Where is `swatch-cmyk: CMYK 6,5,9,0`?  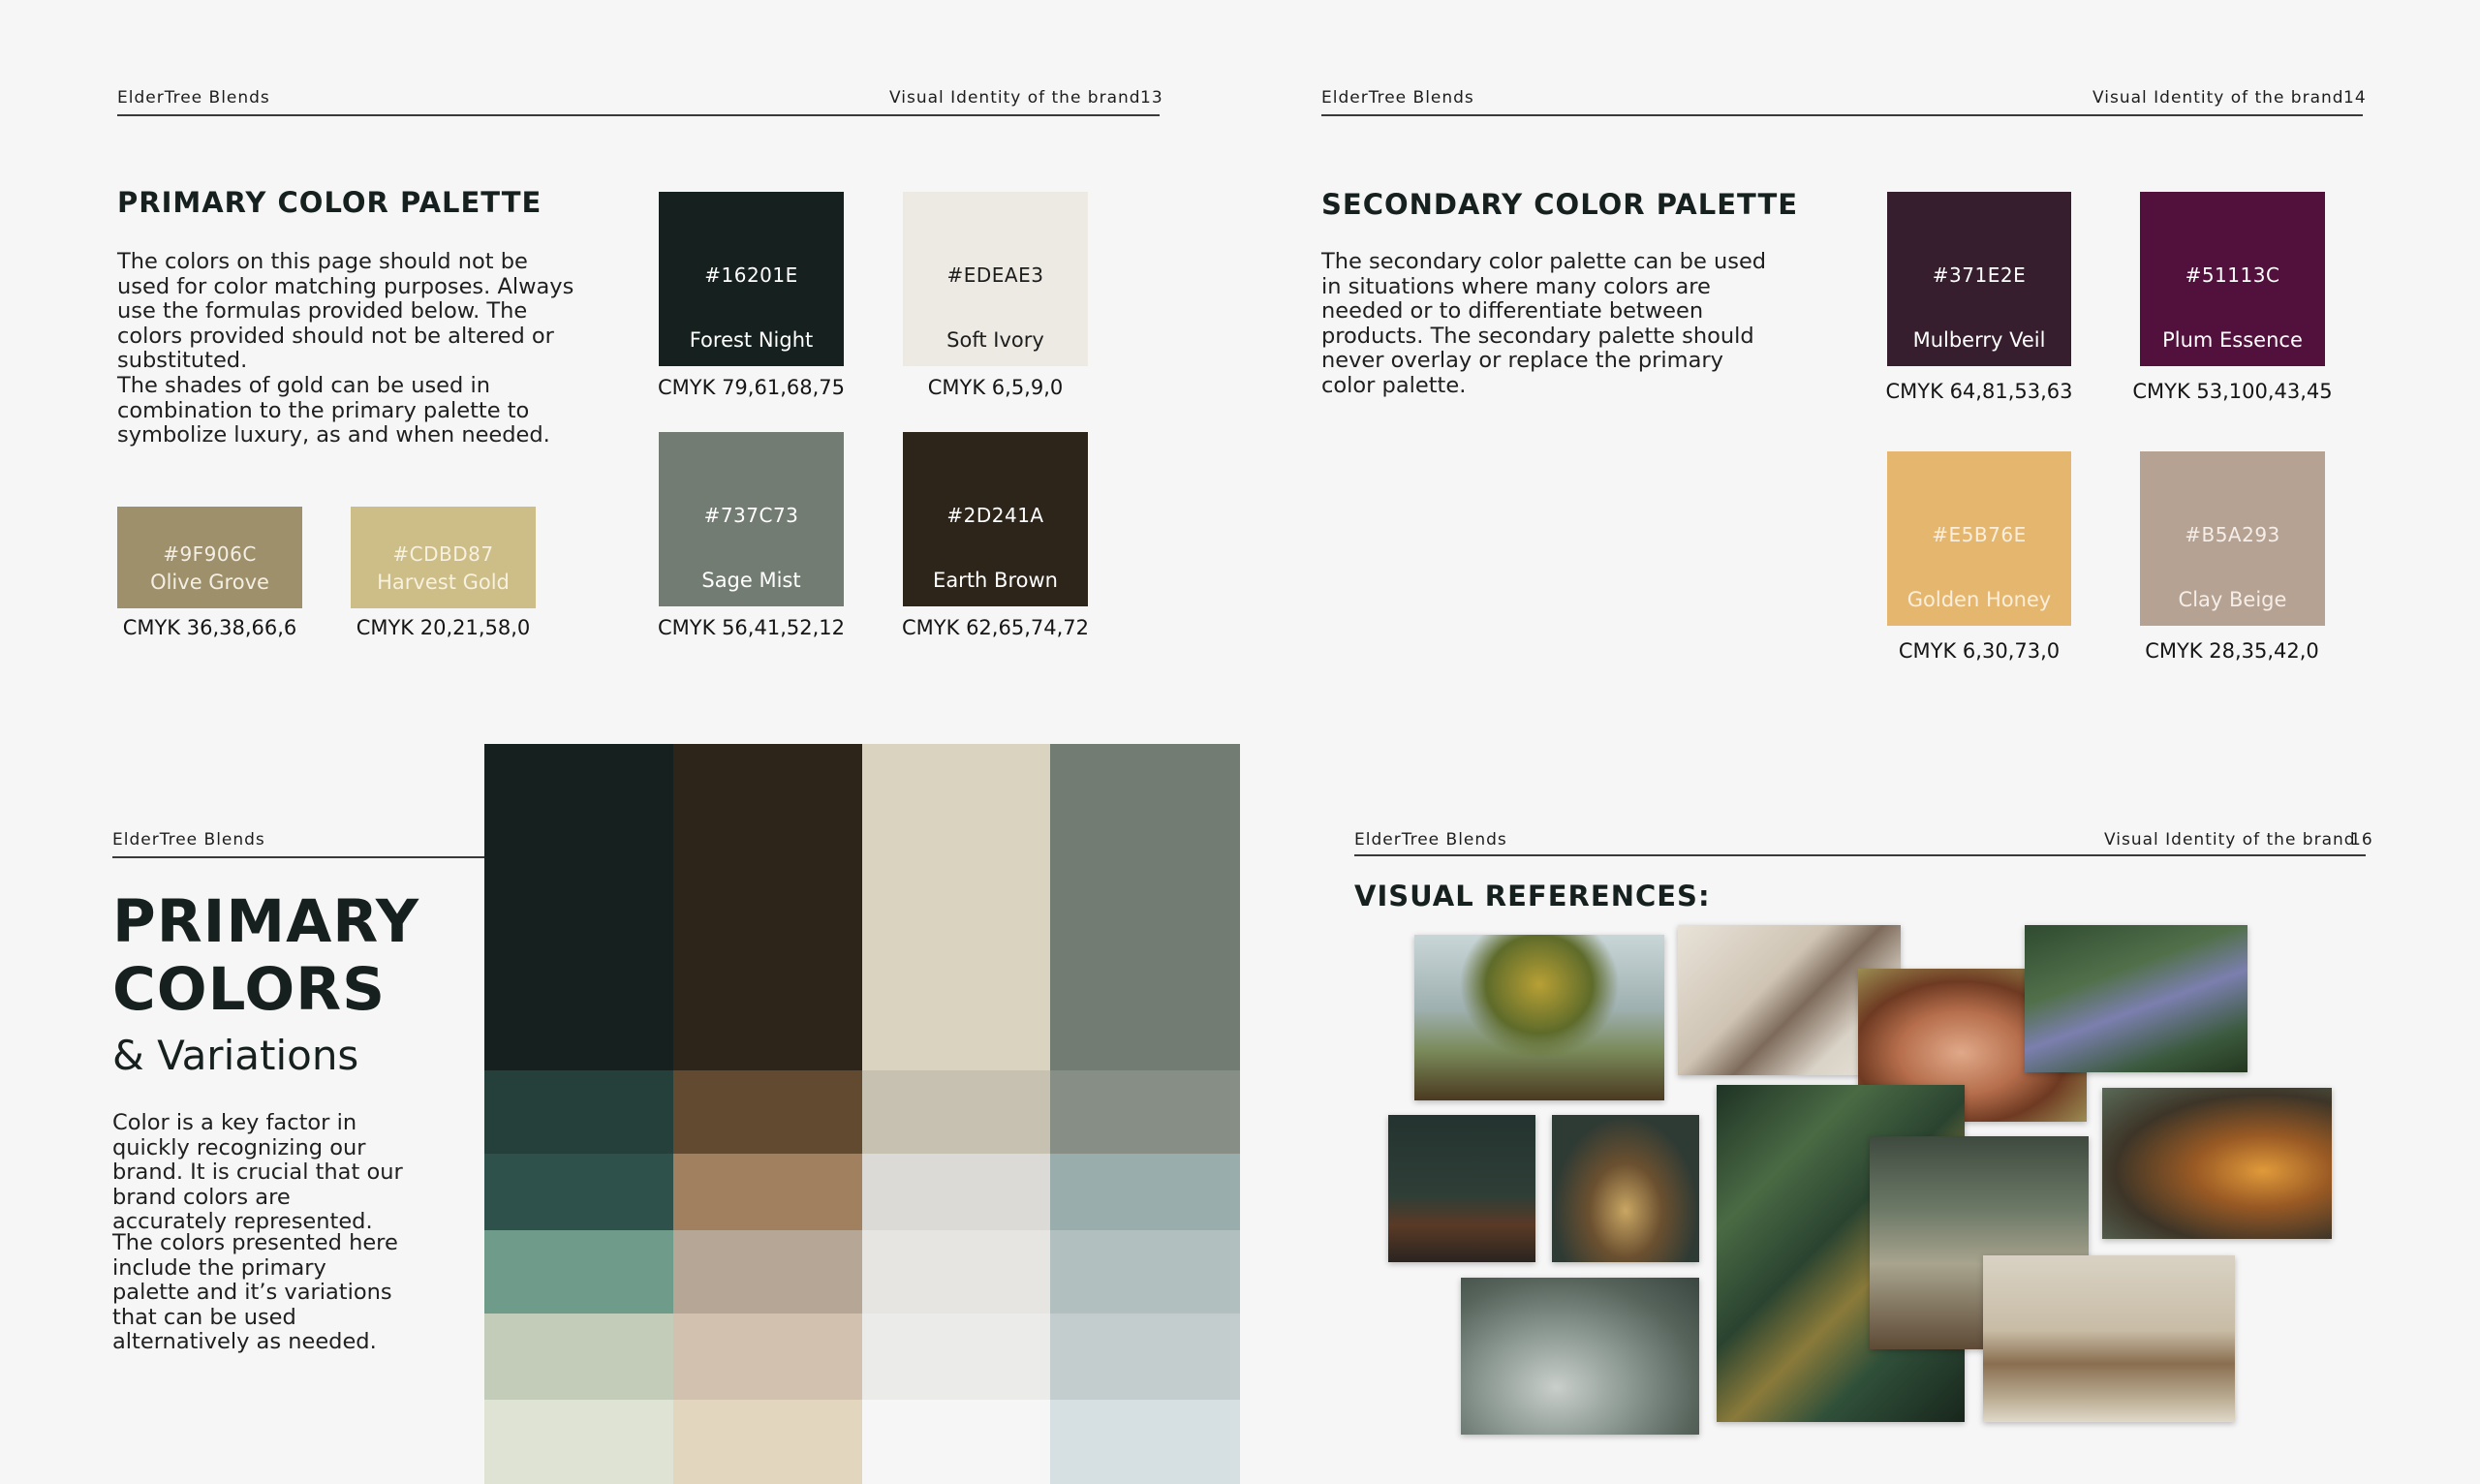
swatch-cmyk: CMYK 6,5,9,0 is located at coordinates (995, 387).